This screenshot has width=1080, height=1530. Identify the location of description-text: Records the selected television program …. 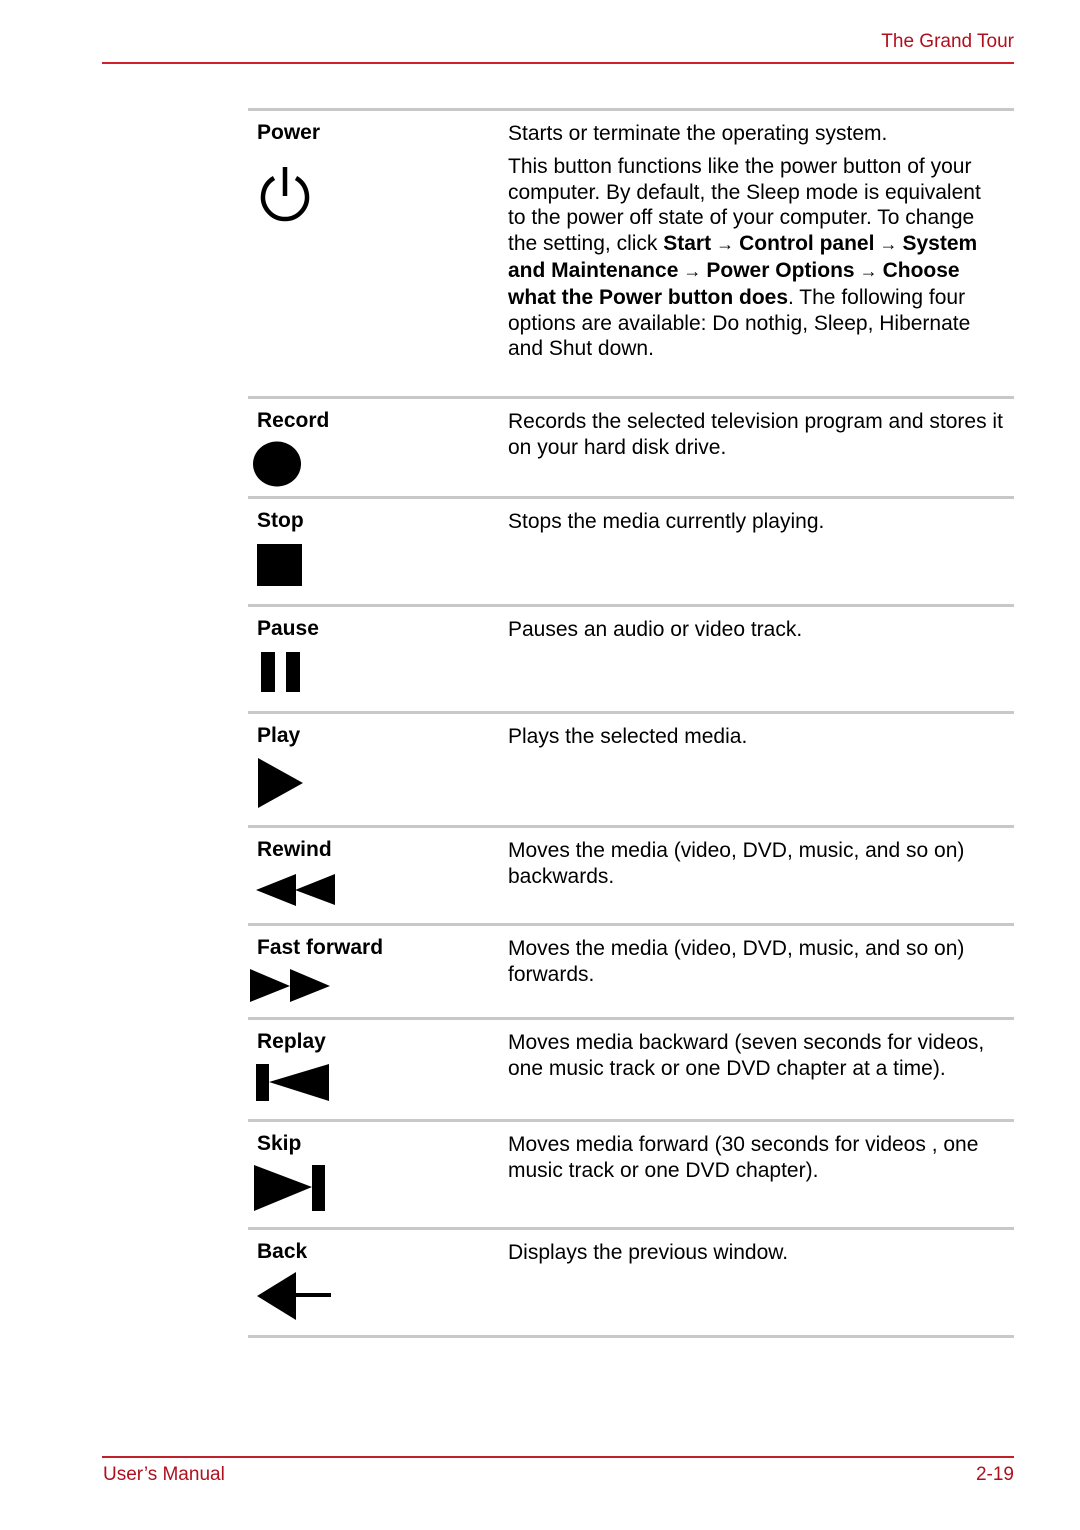
(755, 434).